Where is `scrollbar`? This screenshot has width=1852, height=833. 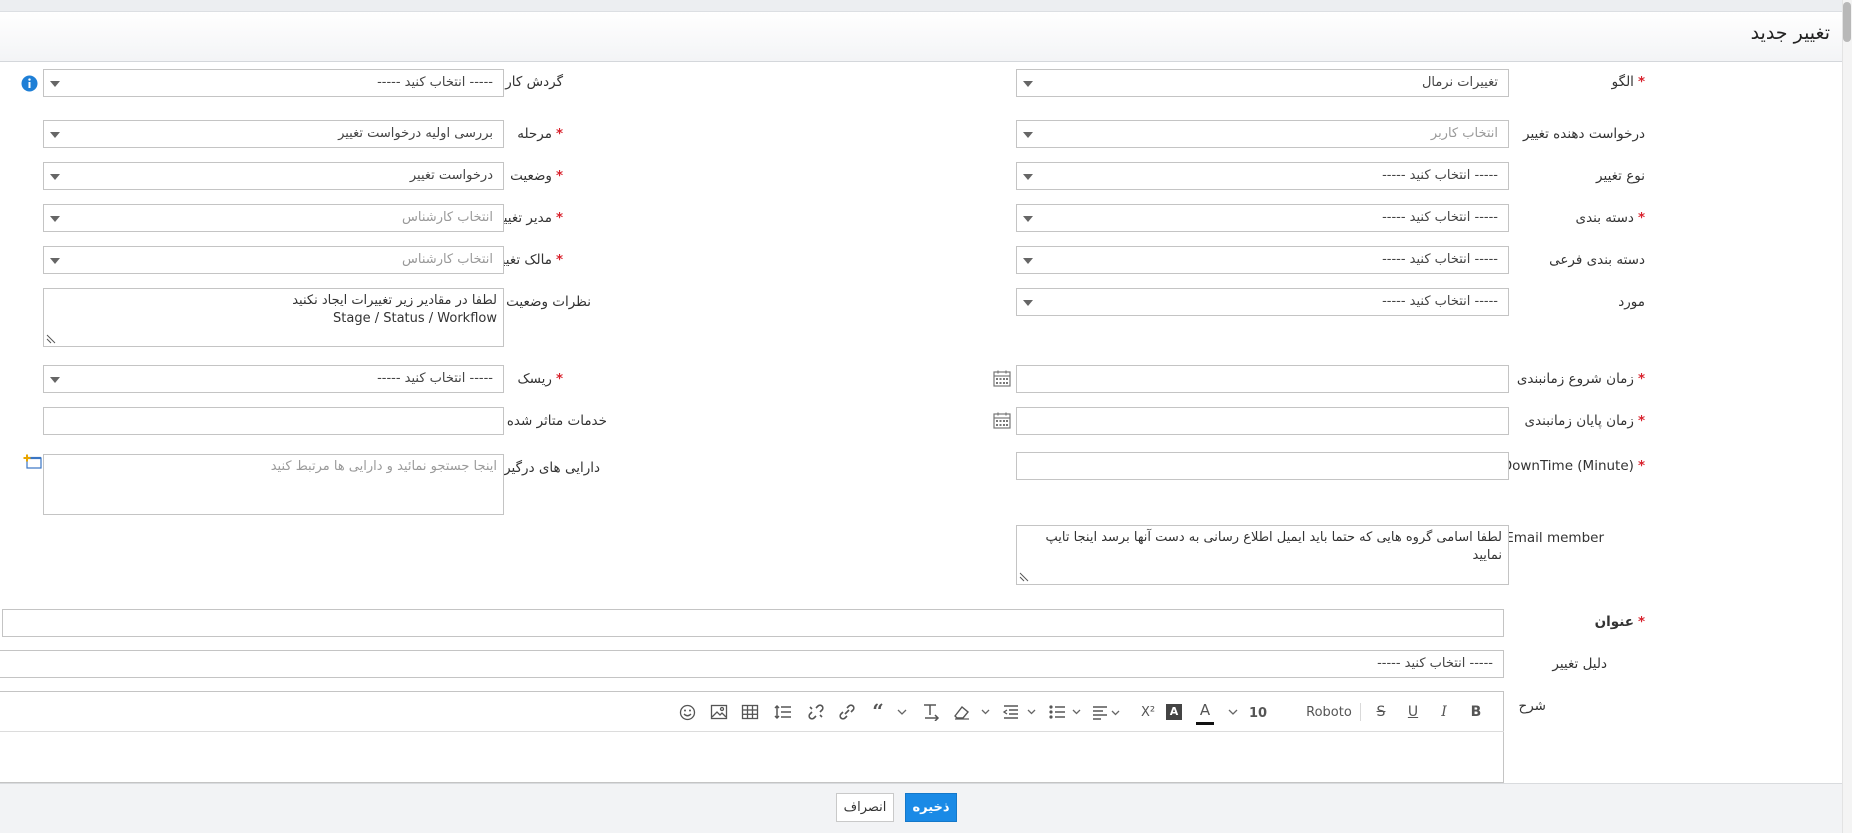 scrollbar is located at coordinates (1847, 416).